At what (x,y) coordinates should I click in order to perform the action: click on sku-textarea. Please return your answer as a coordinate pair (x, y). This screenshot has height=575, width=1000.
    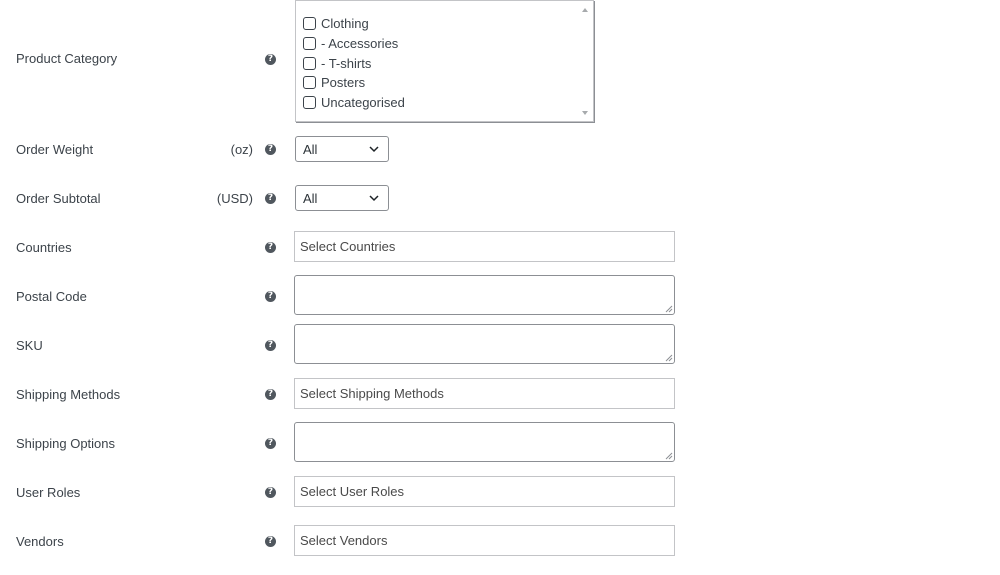
    Looking at the image, I should click on (484, 344).